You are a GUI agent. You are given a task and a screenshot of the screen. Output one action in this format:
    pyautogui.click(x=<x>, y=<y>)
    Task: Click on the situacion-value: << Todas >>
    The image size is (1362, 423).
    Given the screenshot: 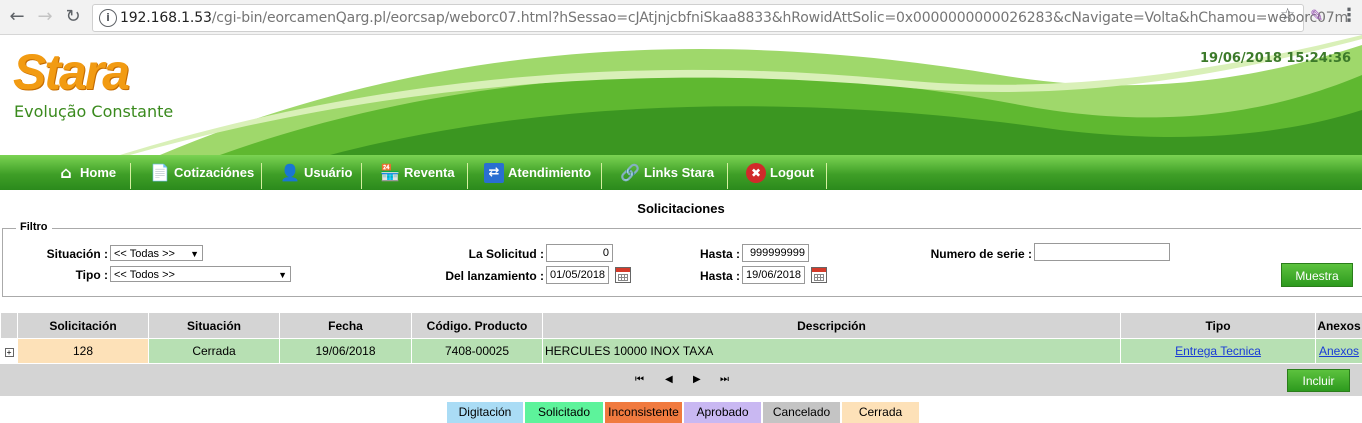 What is the action you would take?
    pyautogui.click(x=144, y=254)
    